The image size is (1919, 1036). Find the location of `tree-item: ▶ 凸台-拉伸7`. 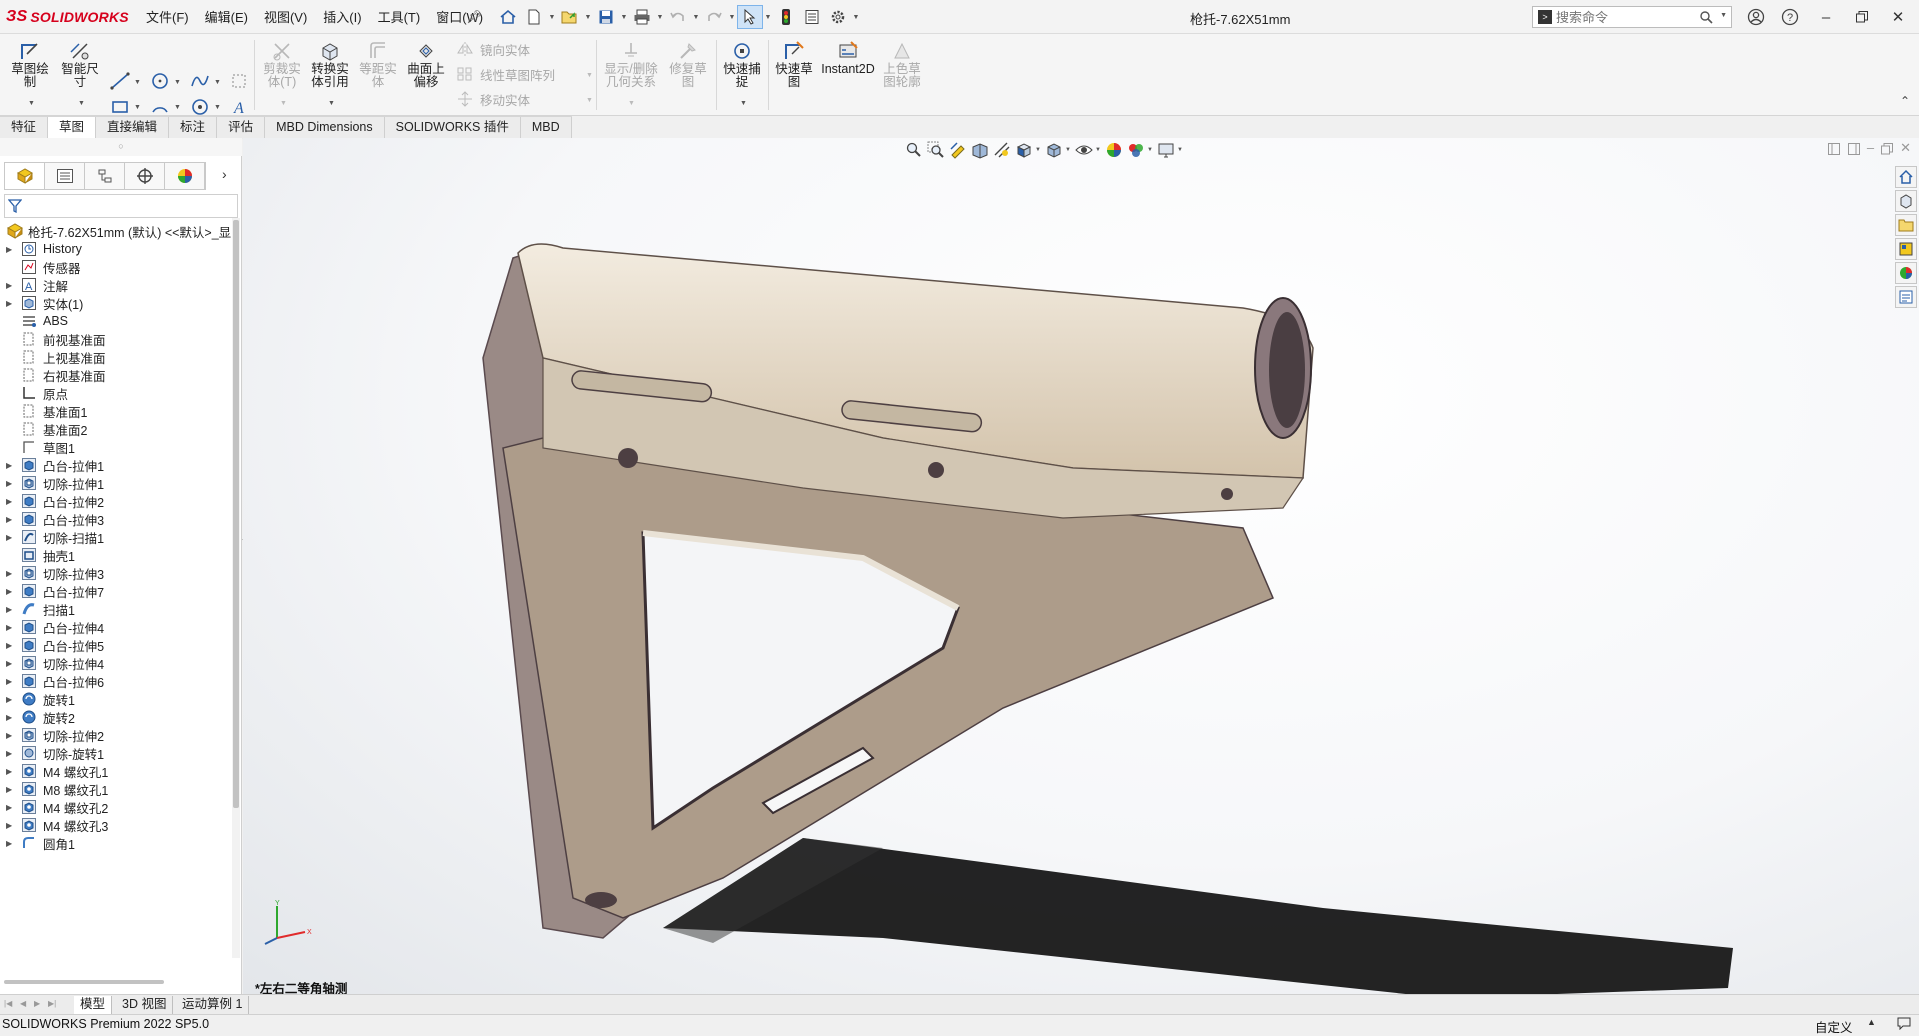

tree-item: ▶ 凸台-拉伸7 is located at coordinates (55, 591).